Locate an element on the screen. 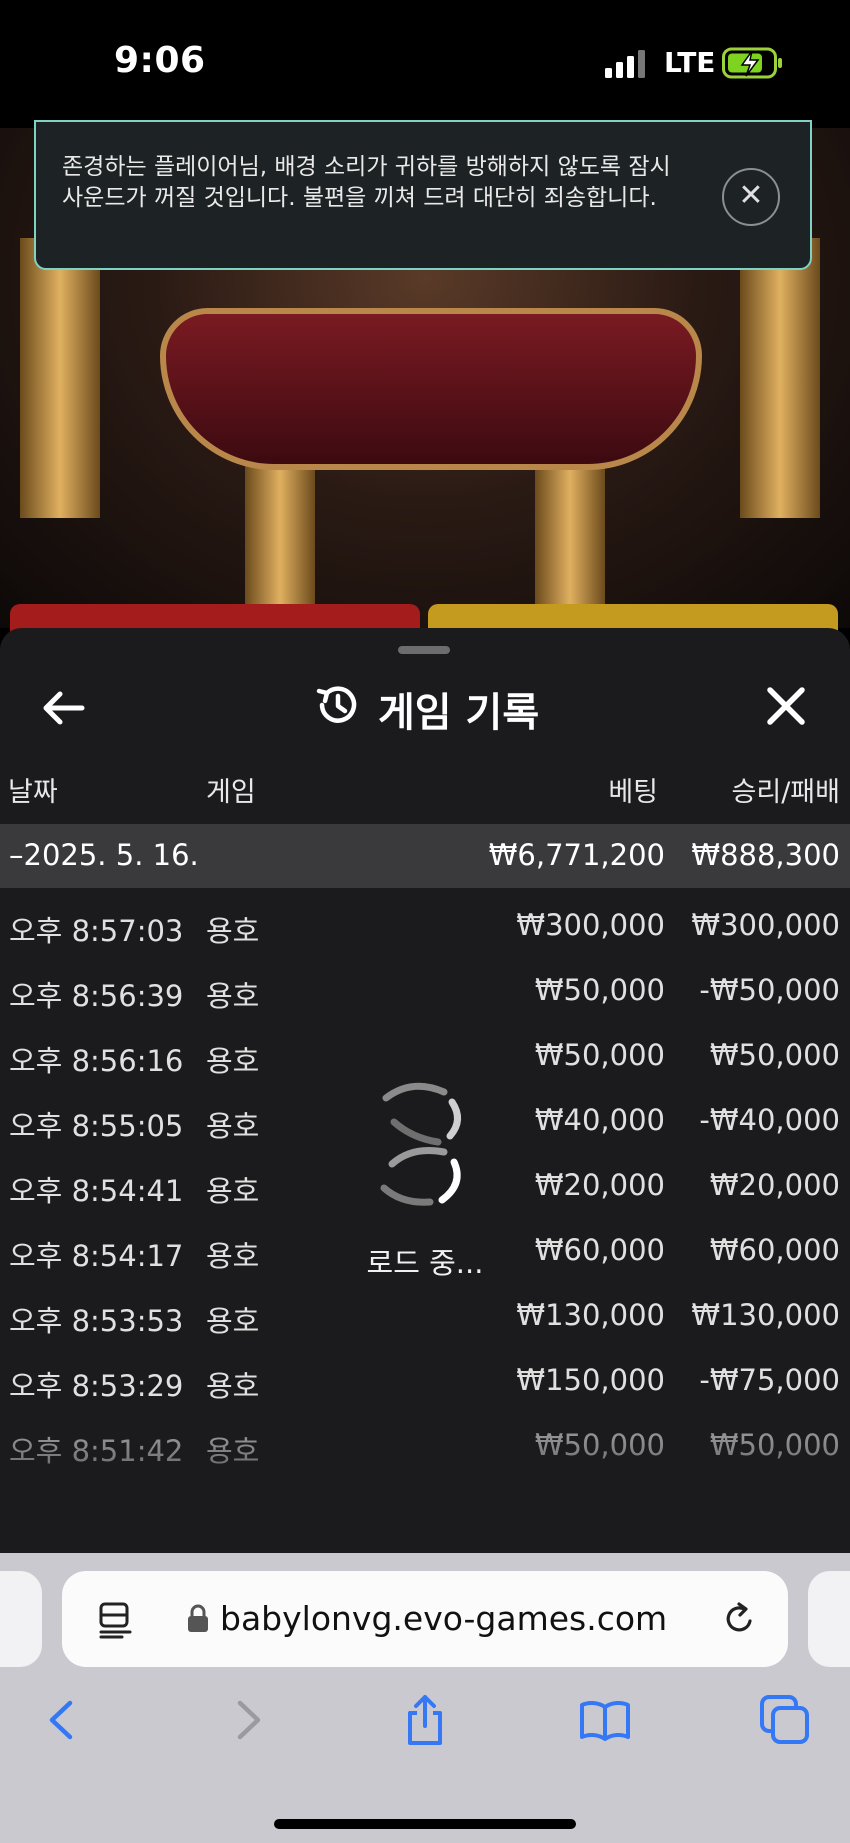 Image resolution: width=850 pixels, height=1843 pixels. row-bet: ₩20,000 is located at coordinates (599, 1185).